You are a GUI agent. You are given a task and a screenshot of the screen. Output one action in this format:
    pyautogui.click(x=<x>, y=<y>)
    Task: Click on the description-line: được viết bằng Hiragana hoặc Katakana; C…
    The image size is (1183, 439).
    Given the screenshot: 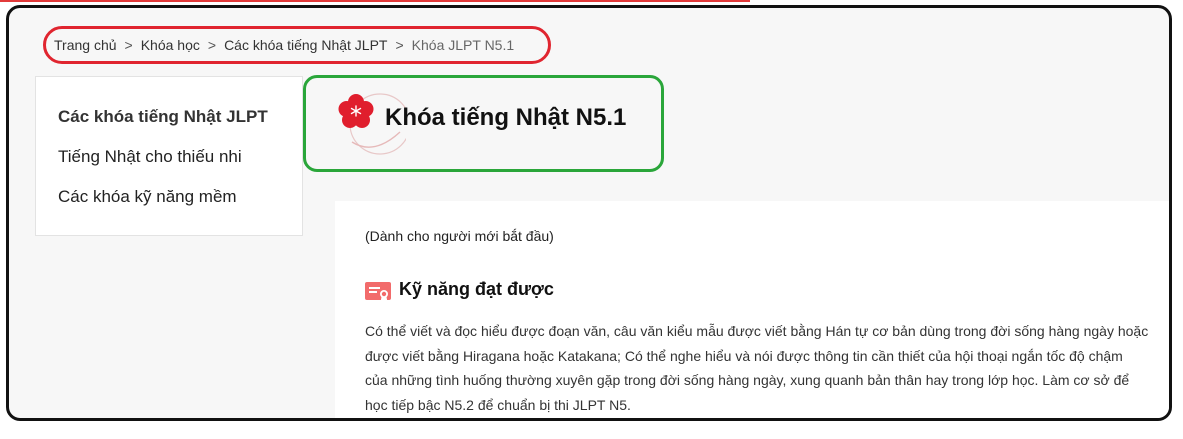 What is the action you would take?
    pyautogui.click(x=744, y=355)
    